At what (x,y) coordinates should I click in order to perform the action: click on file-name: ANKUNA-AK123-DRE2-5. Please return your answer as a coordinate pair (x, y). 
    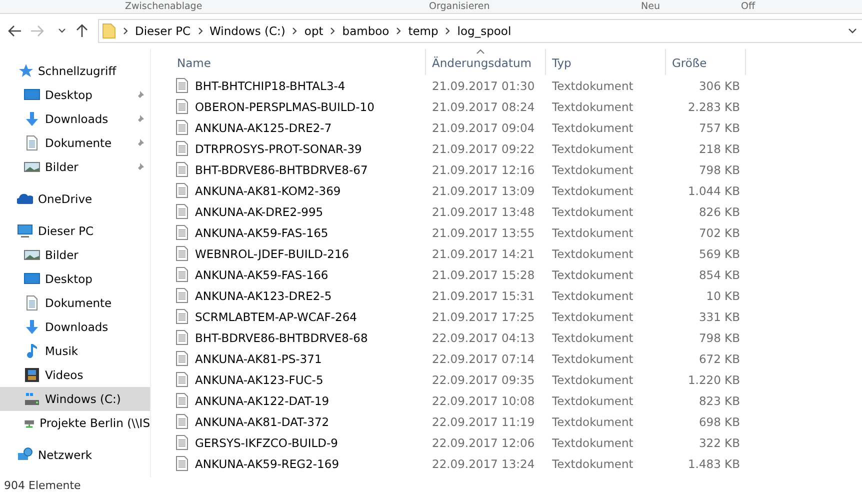
    Looking at the image, I should click on (263, 295).